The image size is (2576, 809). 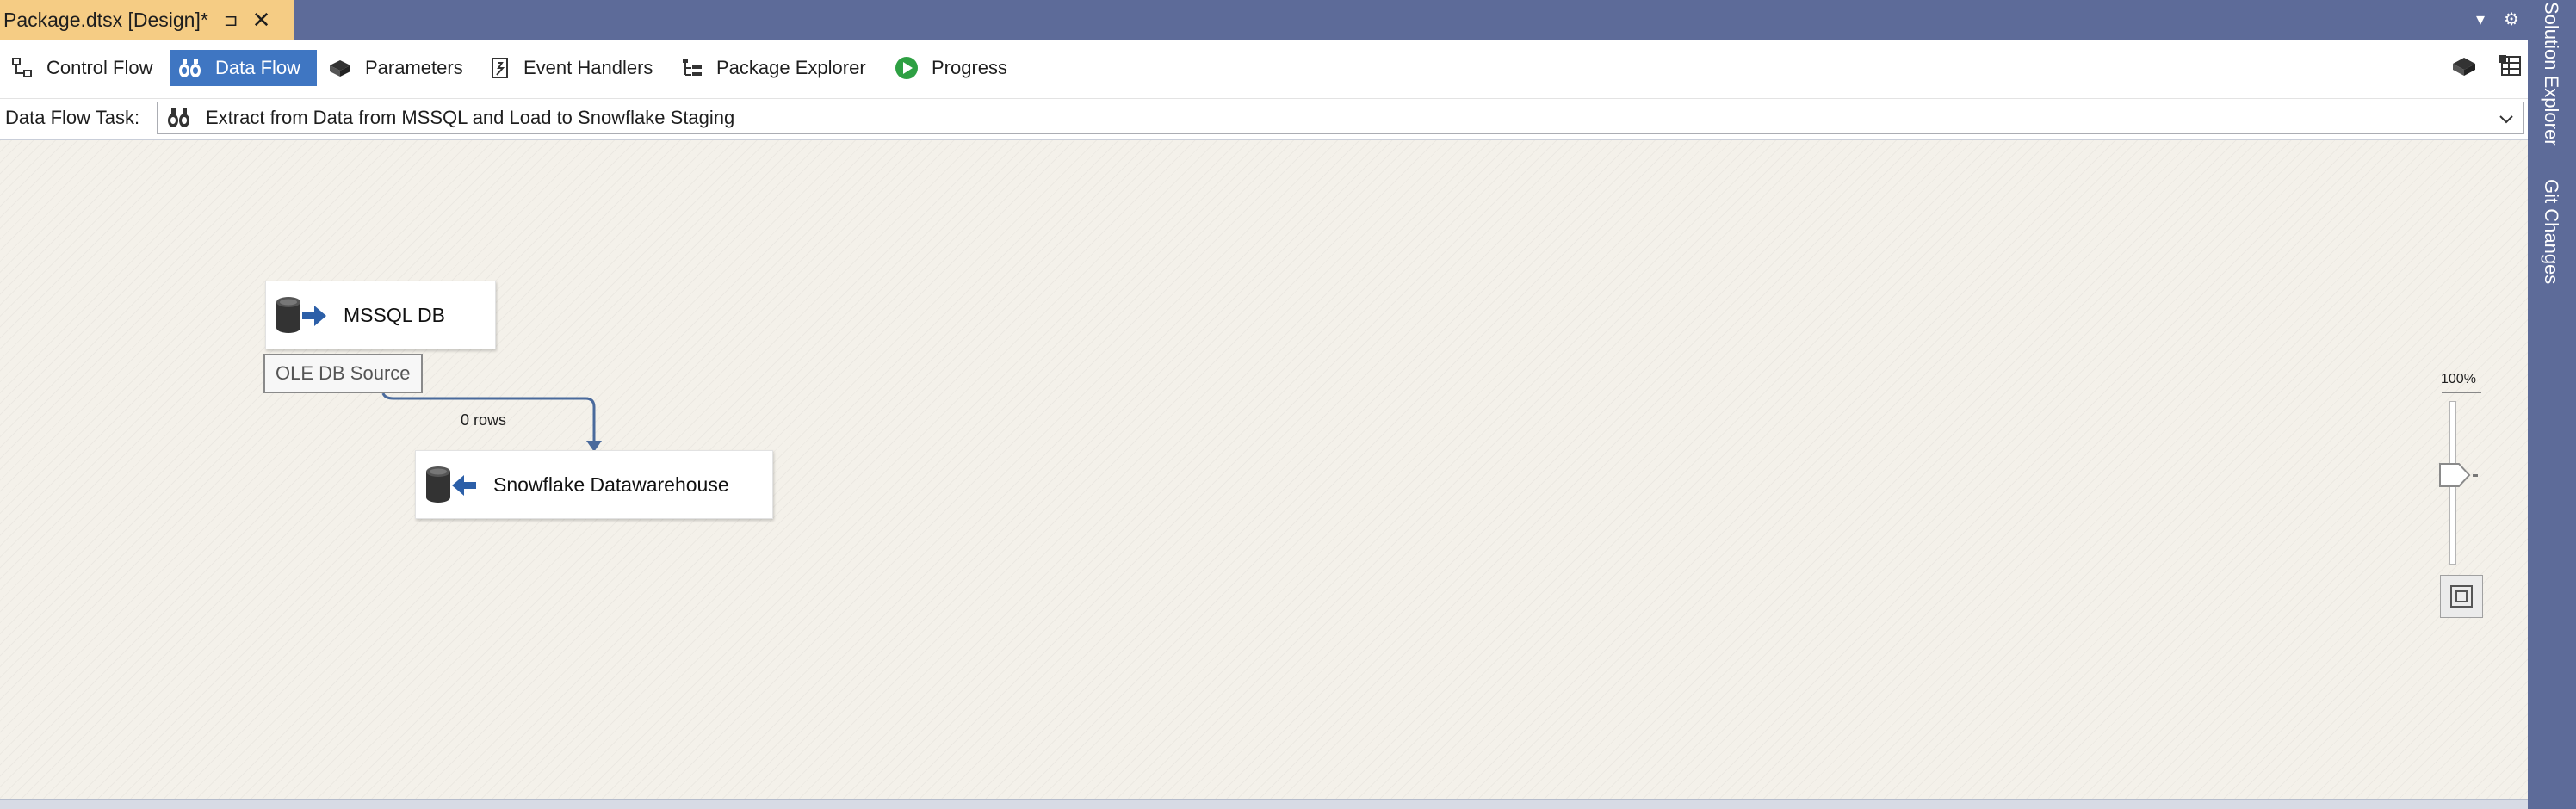 What do you see at coordinates (611, 484) in the screenshot?
I see `component-name: Snowflake Datawarehouse` at bounding box center [611, 484].